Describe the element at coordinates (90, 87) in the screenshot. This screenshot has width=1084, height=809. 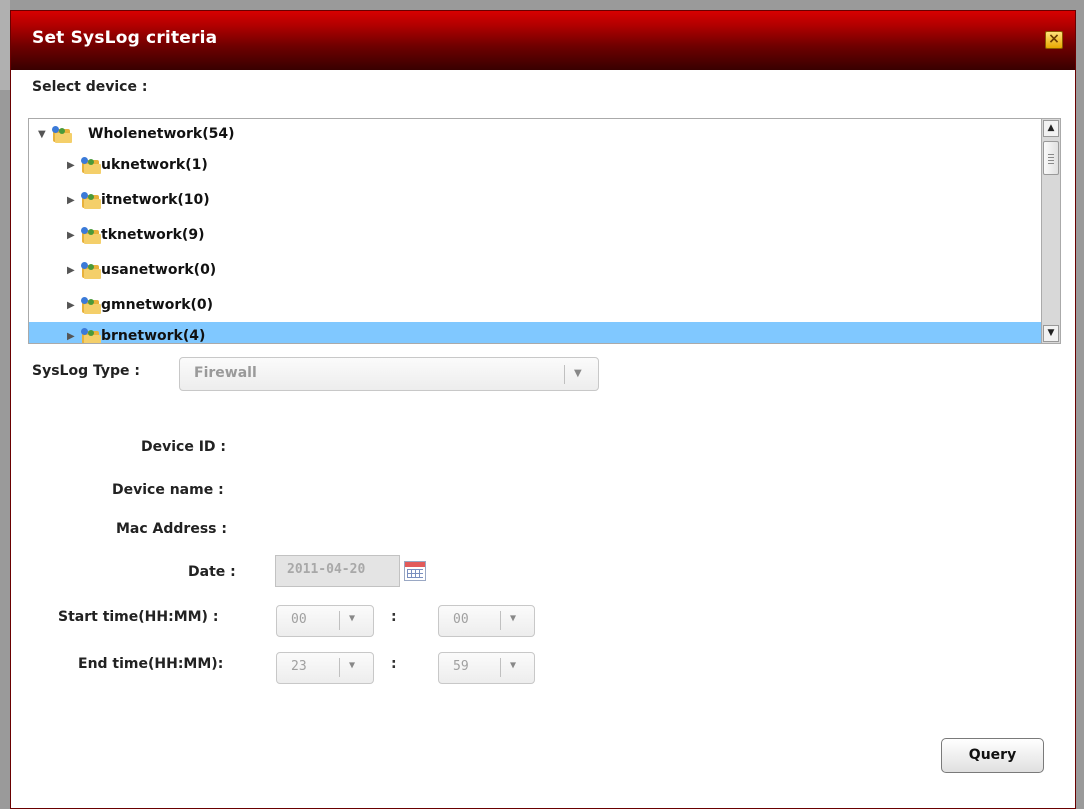
I see `select-device-label: Select device :` at that location.